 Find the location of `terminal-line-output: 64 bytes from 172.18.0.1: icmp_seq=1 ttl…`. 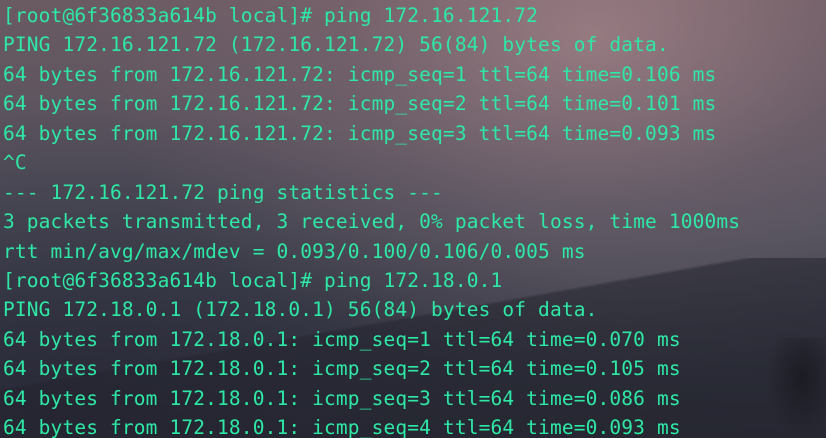

terminal-line-output: 64 bytes from 172.18.0.1: icmp_seq=1 ttl… is located at coordinates (342, 339).